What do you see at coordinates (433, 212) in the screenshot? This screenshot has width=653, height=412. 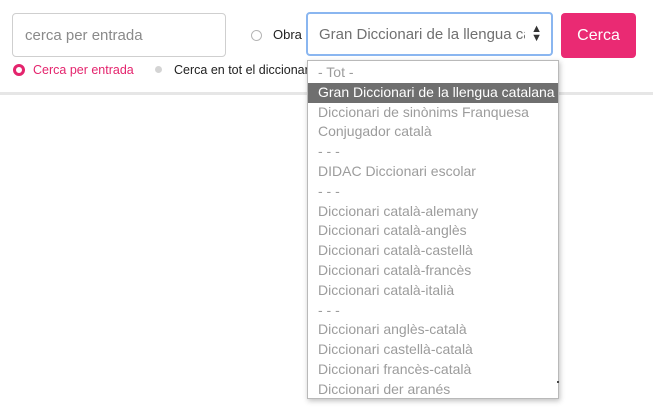 I see `dropdown-option: Diccionari català-alemany` at bounding box center [433, 212].